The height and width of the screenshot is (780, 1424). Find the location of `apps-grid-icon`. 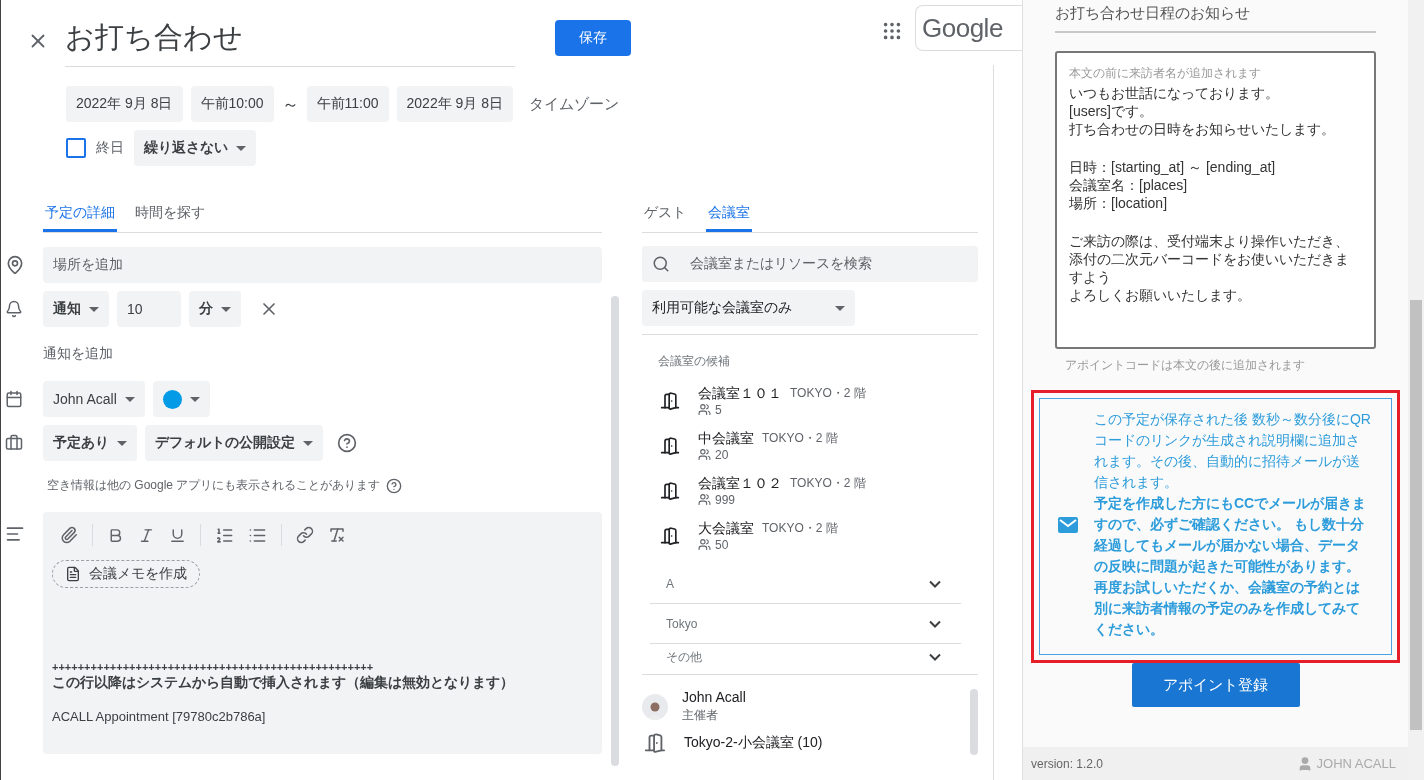

apps-grid-icon is located at coordinates (892, 31).